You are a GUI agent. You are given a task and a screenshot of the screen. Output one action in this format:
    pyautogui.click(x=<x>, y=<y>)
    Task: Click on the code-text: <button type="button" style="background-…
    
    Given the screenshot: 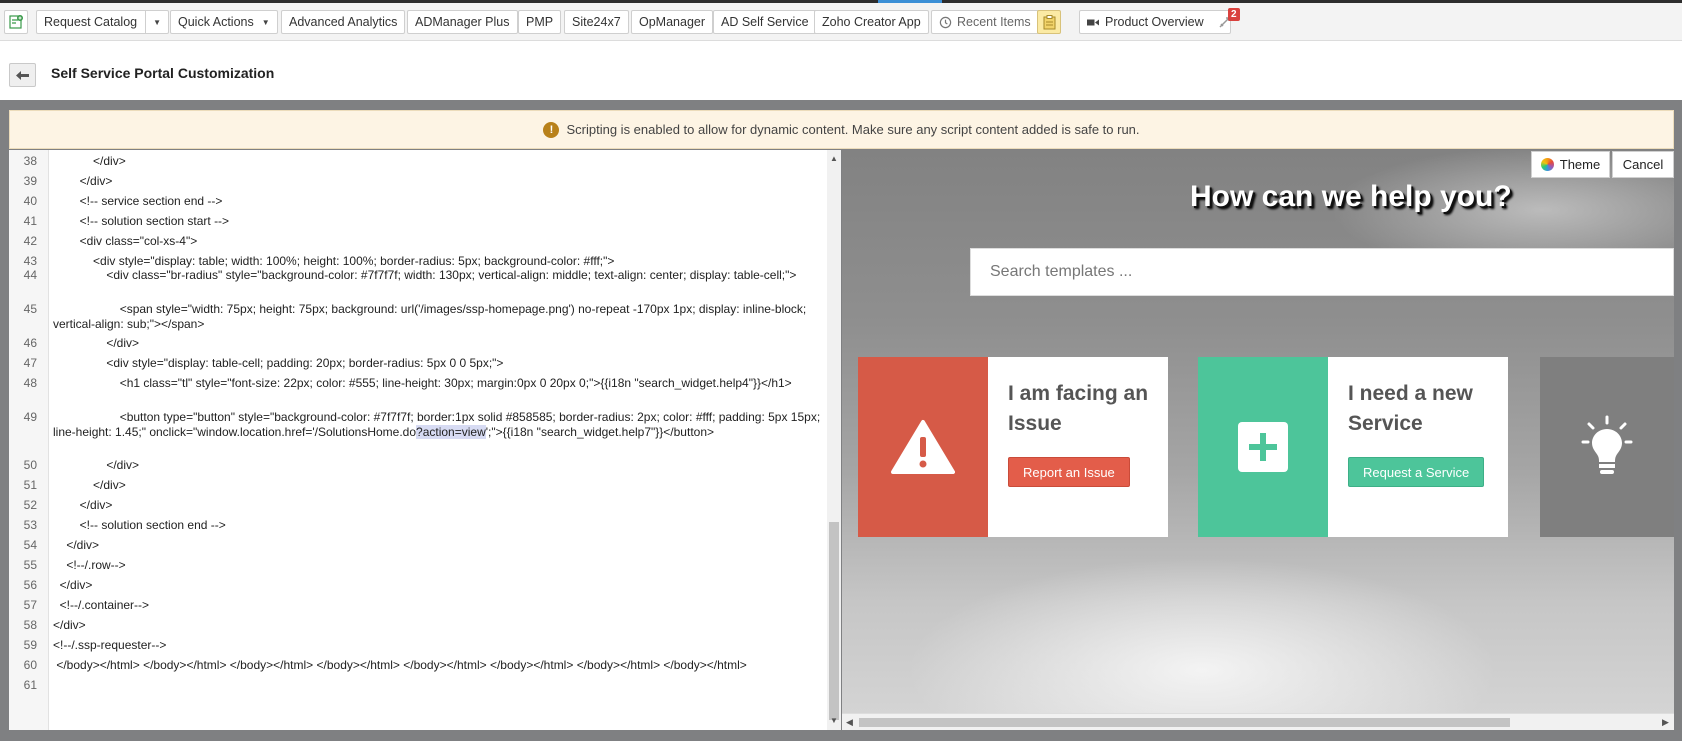 What is the action you would take?
    pyautogui.click(x=442, y=425)
    